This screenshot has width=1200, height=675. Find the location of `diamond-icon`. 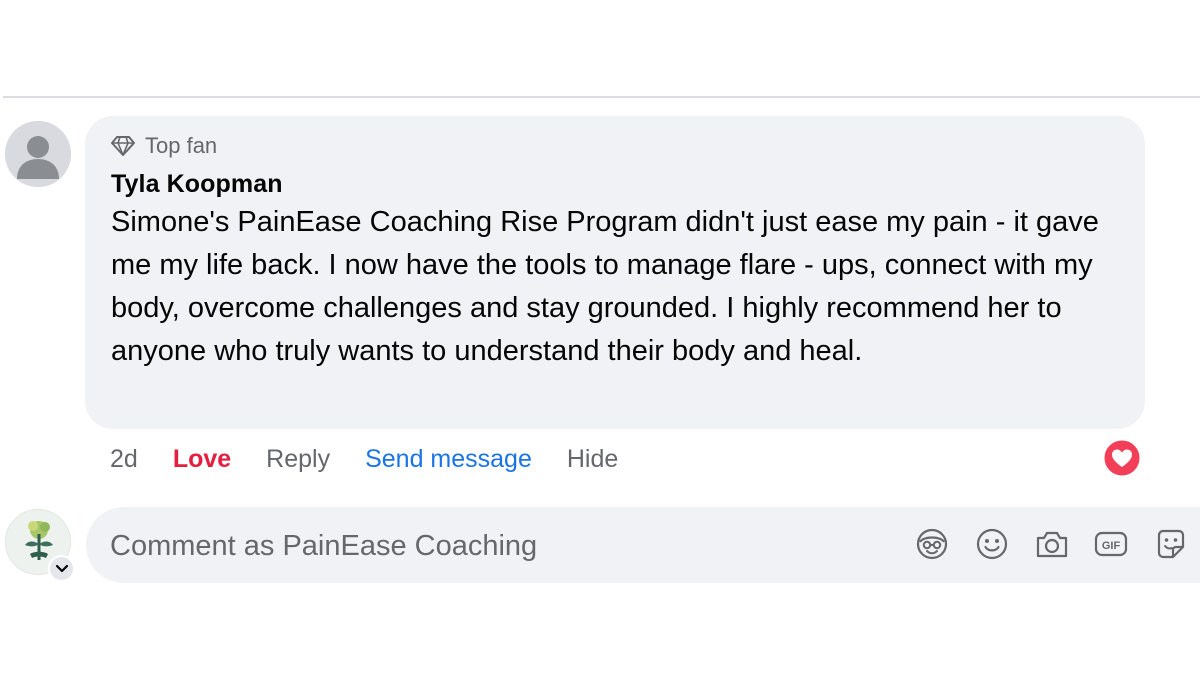

diamond-icon is located at coordinates (123, 146).